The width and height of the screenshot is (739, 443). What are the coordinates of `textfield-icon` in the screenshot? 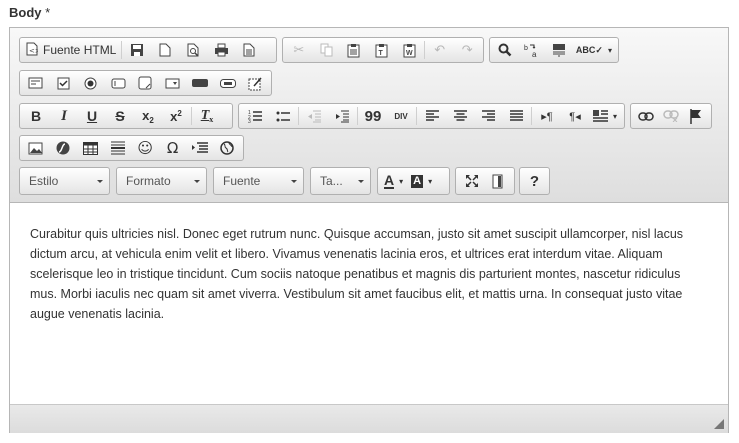 It's located at (118, 83).